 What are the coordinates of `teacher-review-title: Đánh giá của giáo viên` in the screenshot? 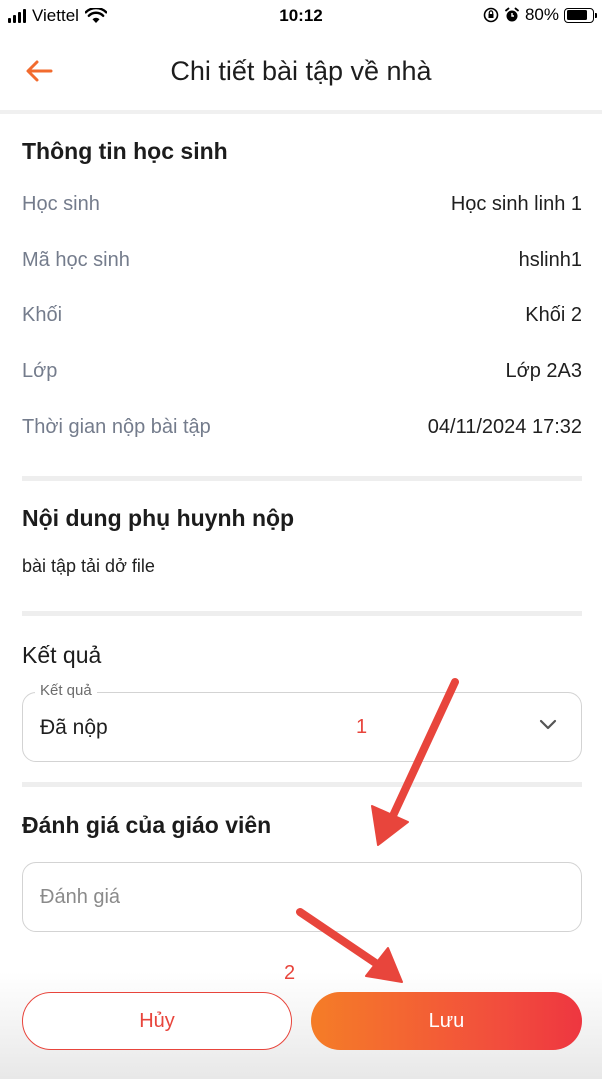 It's located at (147, 825).